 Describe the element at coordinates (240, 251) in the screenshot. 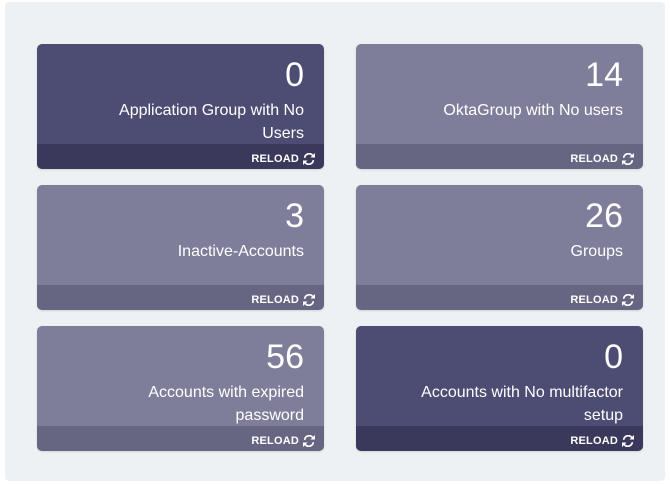

I see `stat-label: Inactive-Accounts` at that location.